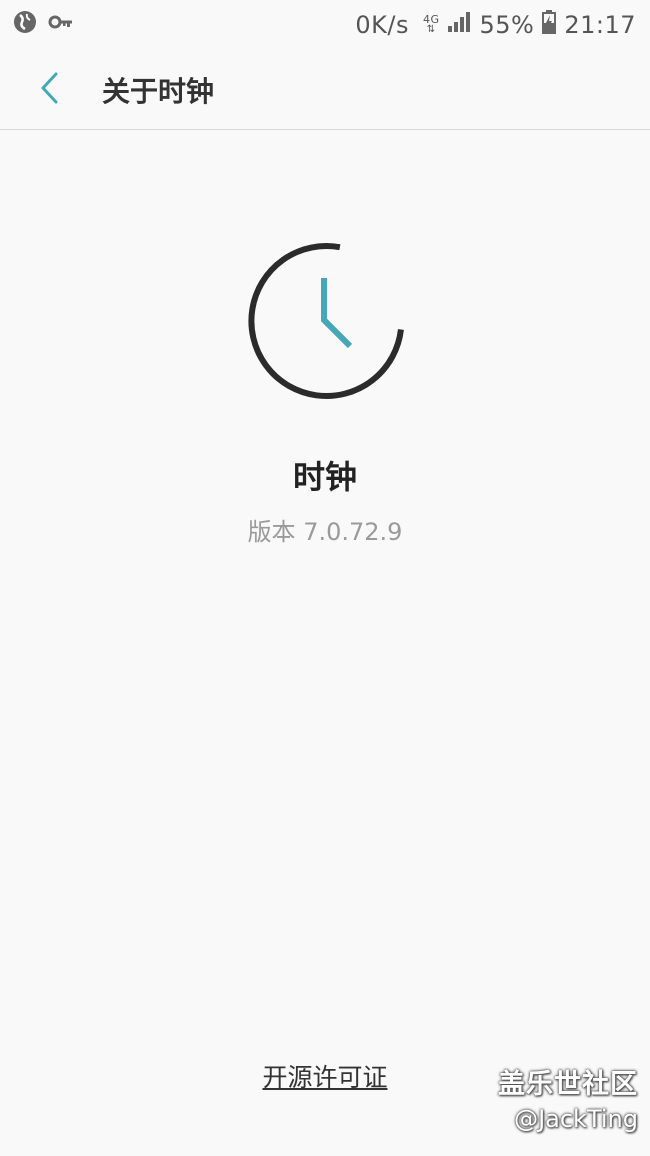  Describe the element at coordinates (43, 25) in the screenshot. I see `status-left-icons` at that location.